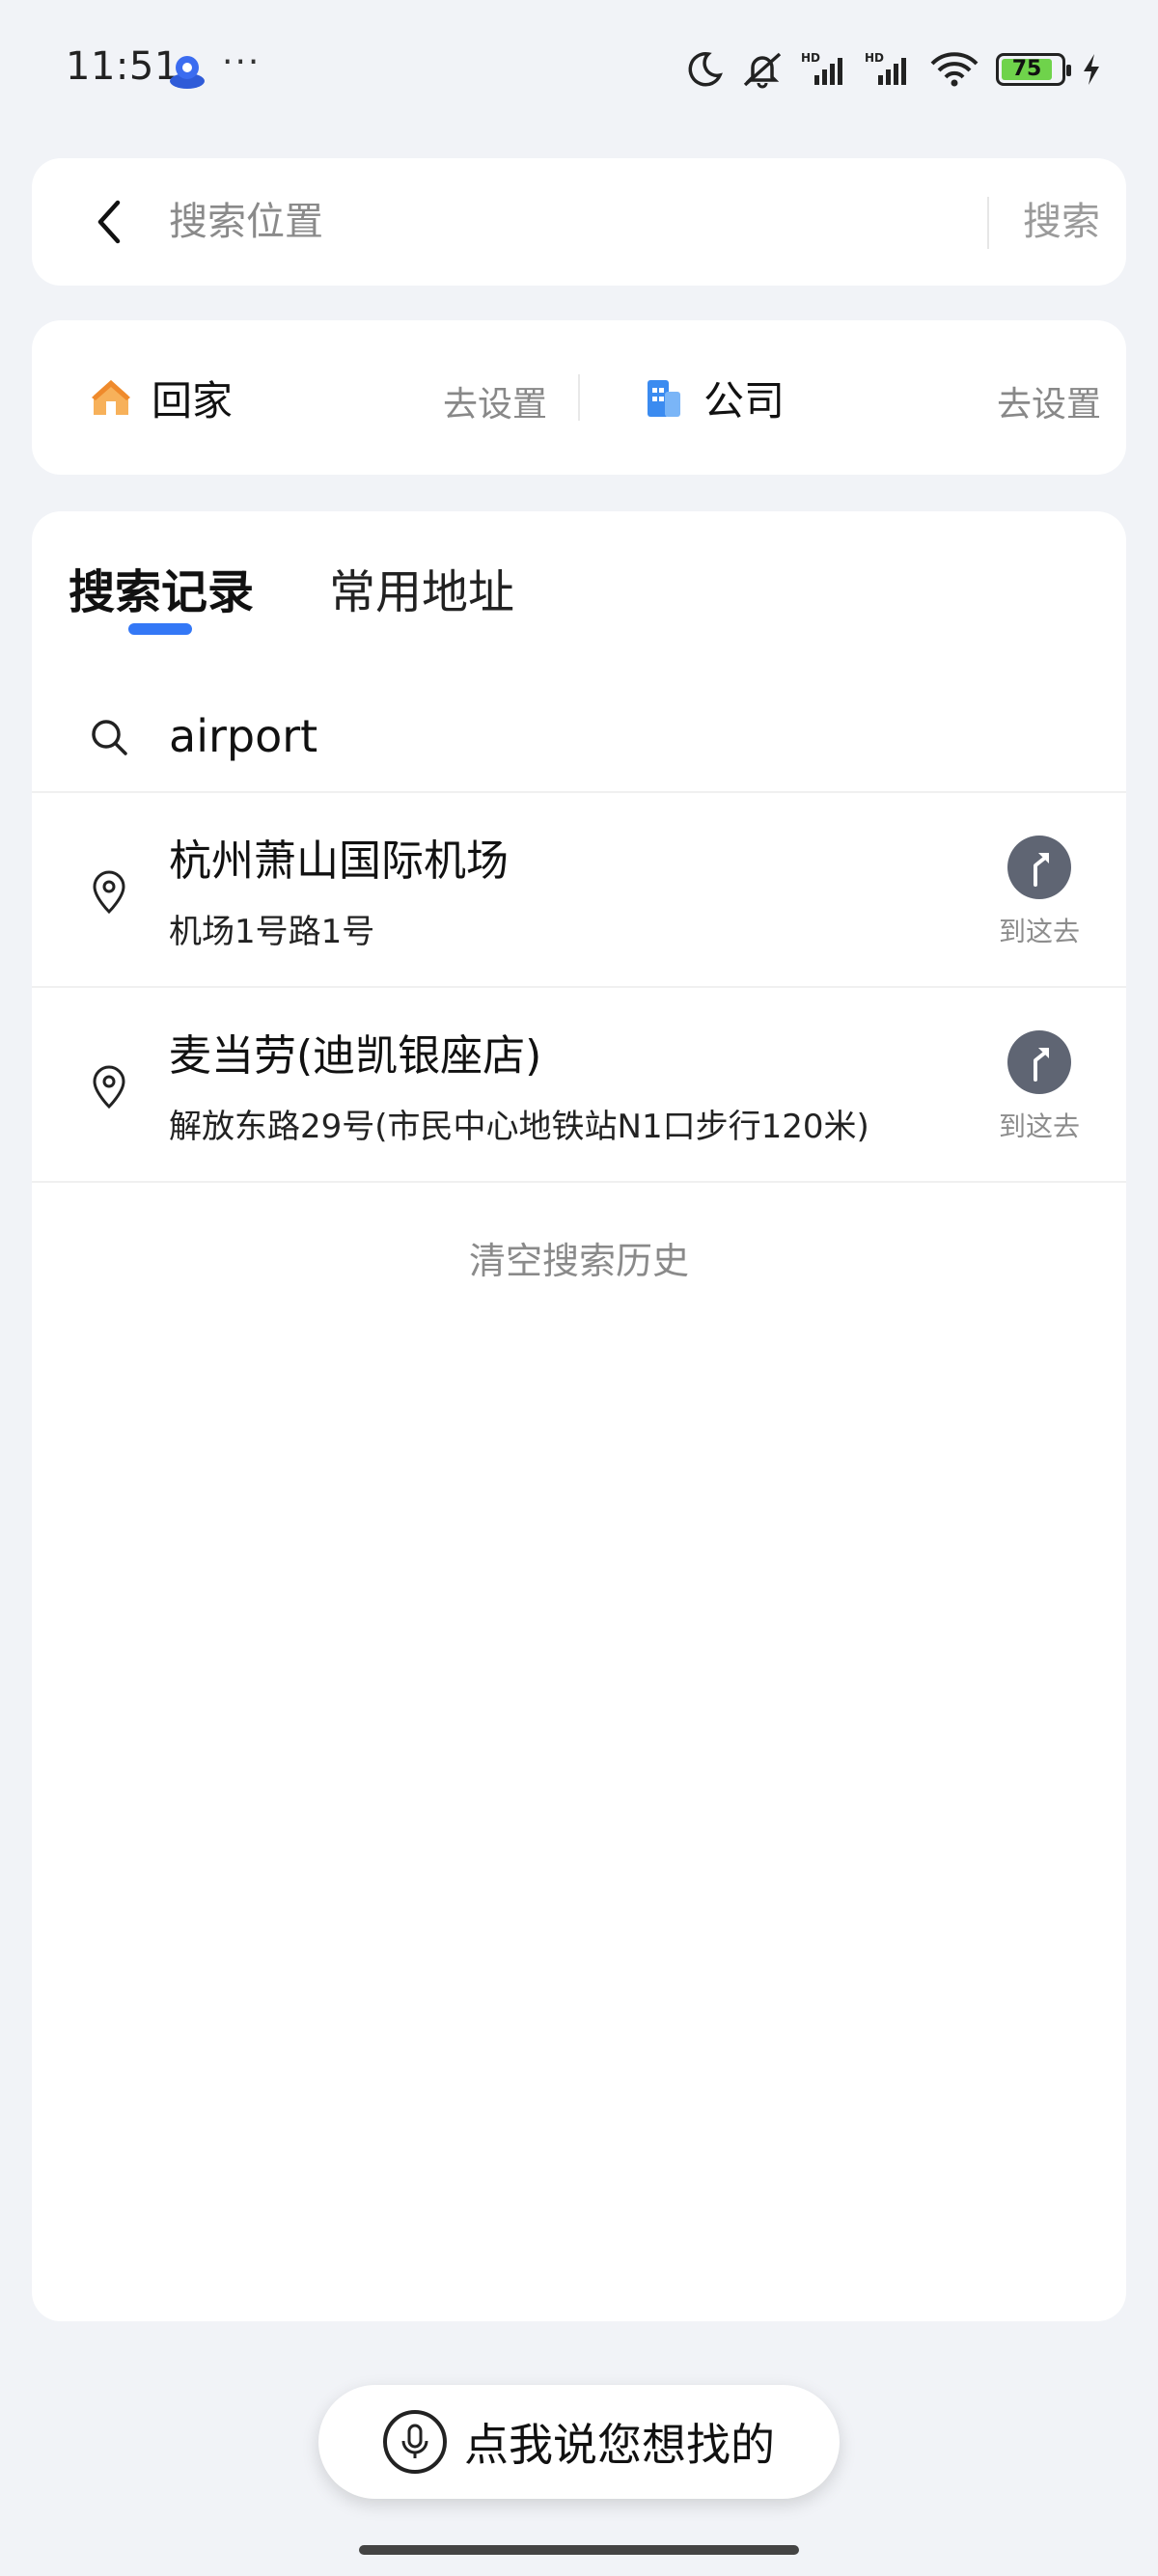  Describe the element at coordinates (519, 1127) in the screenshot. I see `place-address: 解放东路29号(市民中心地铁站N1口步行120米)` at that location.